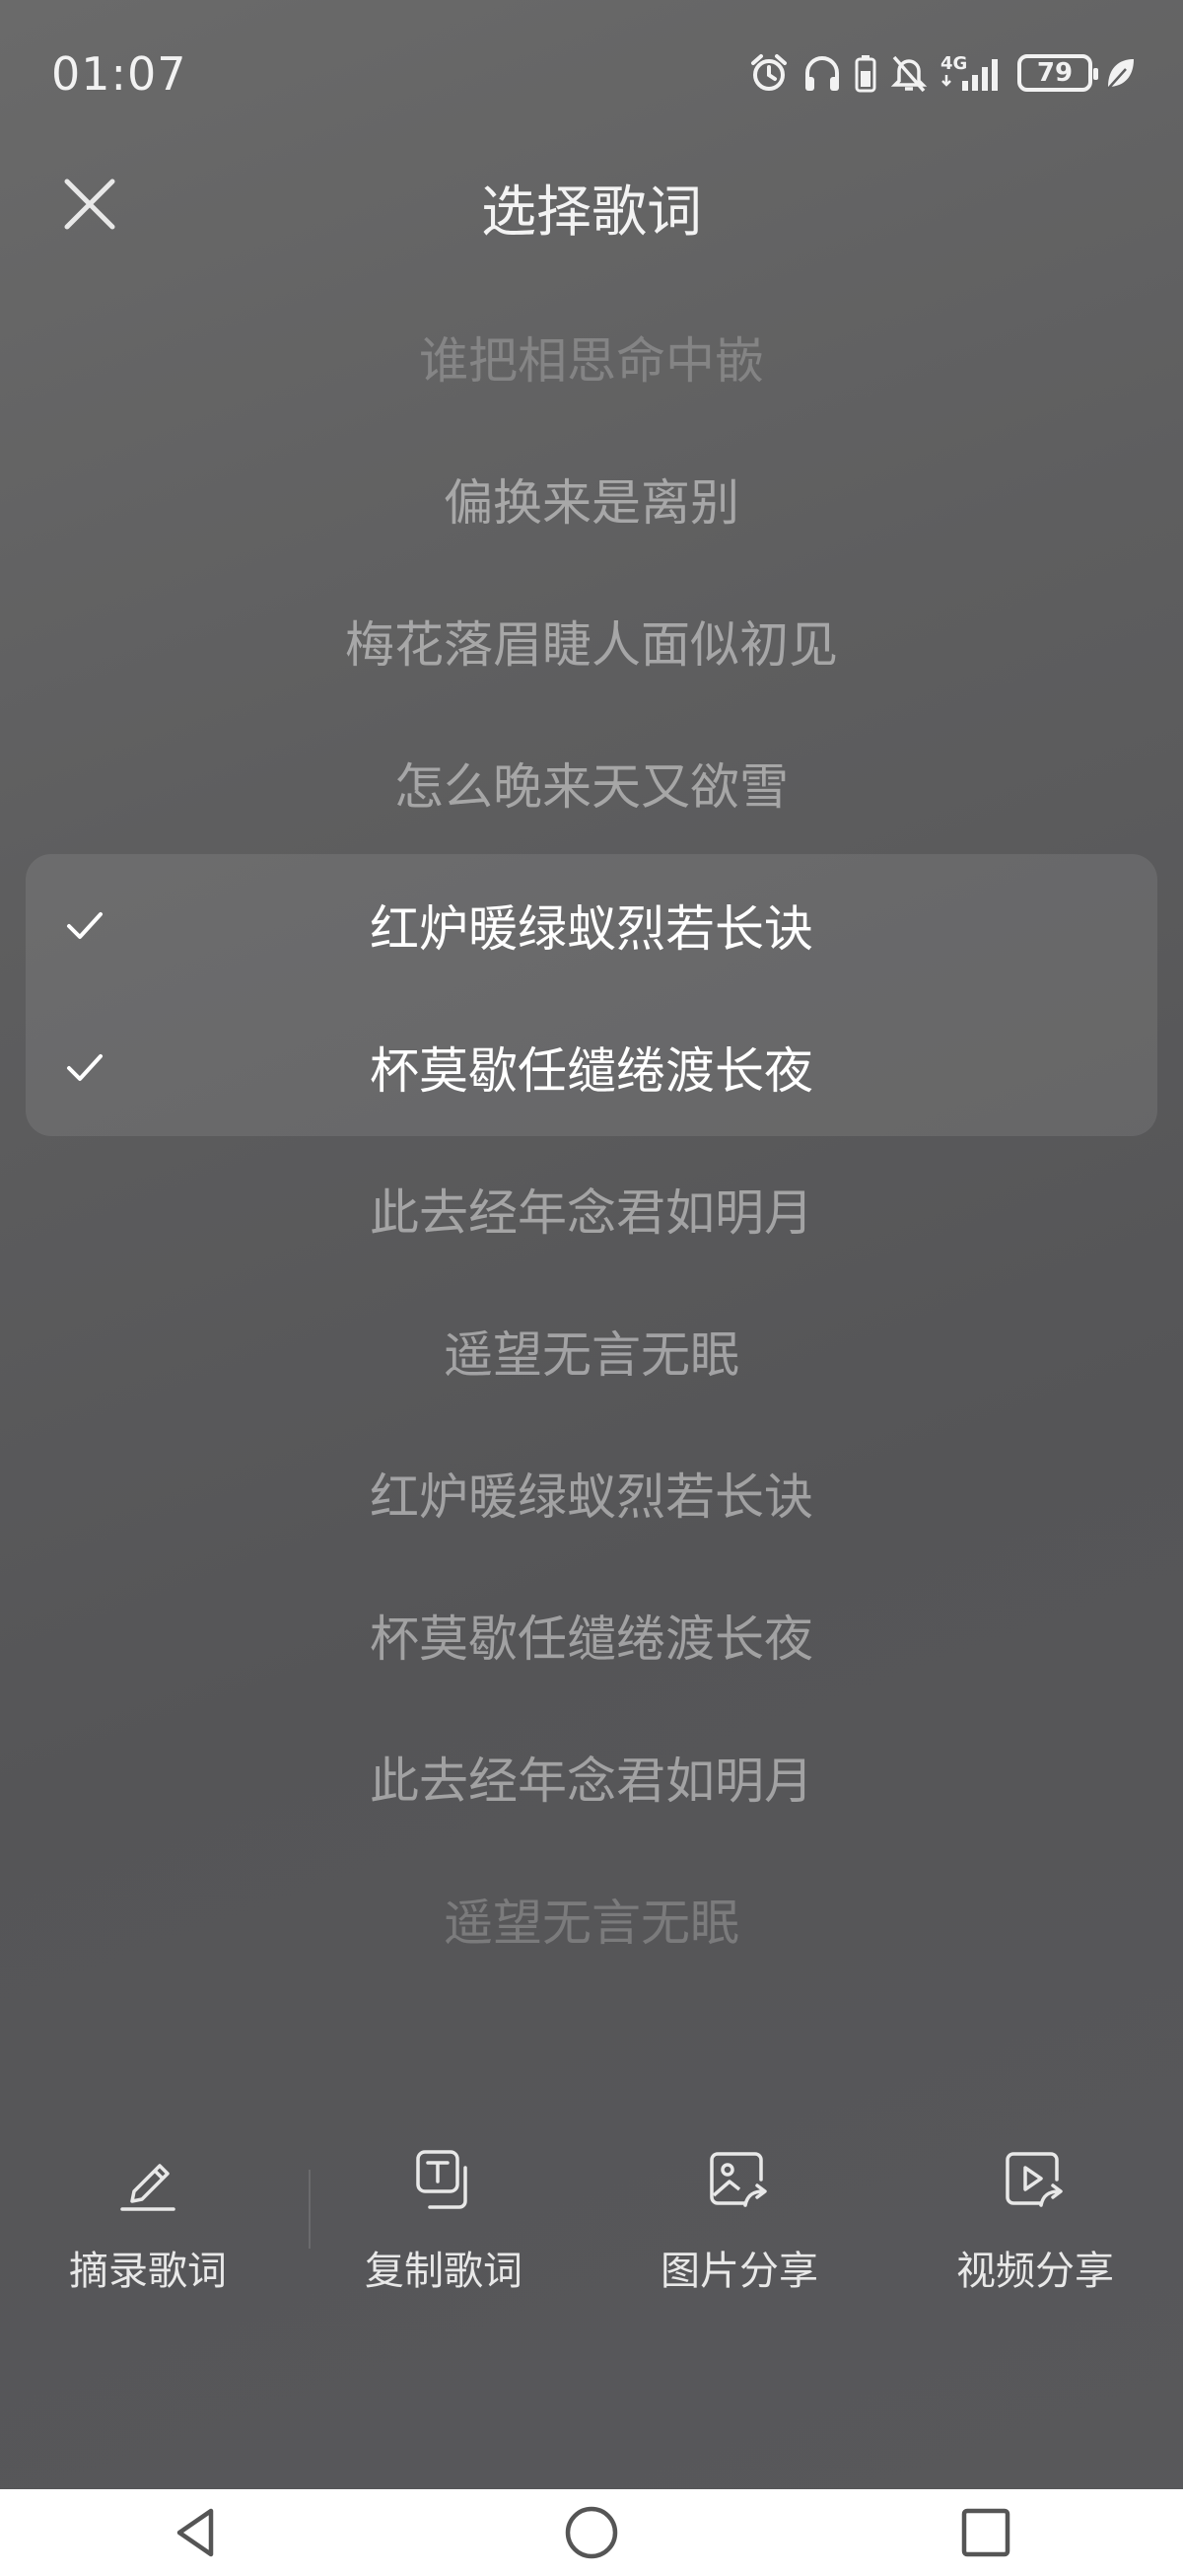 Image resolution: width=1183 pixels, height=2576 pixels. Describe the element at coordinates (591, 361) in the screenshot. I see `lyric-text: 谁把相思命中嵌` at that location.